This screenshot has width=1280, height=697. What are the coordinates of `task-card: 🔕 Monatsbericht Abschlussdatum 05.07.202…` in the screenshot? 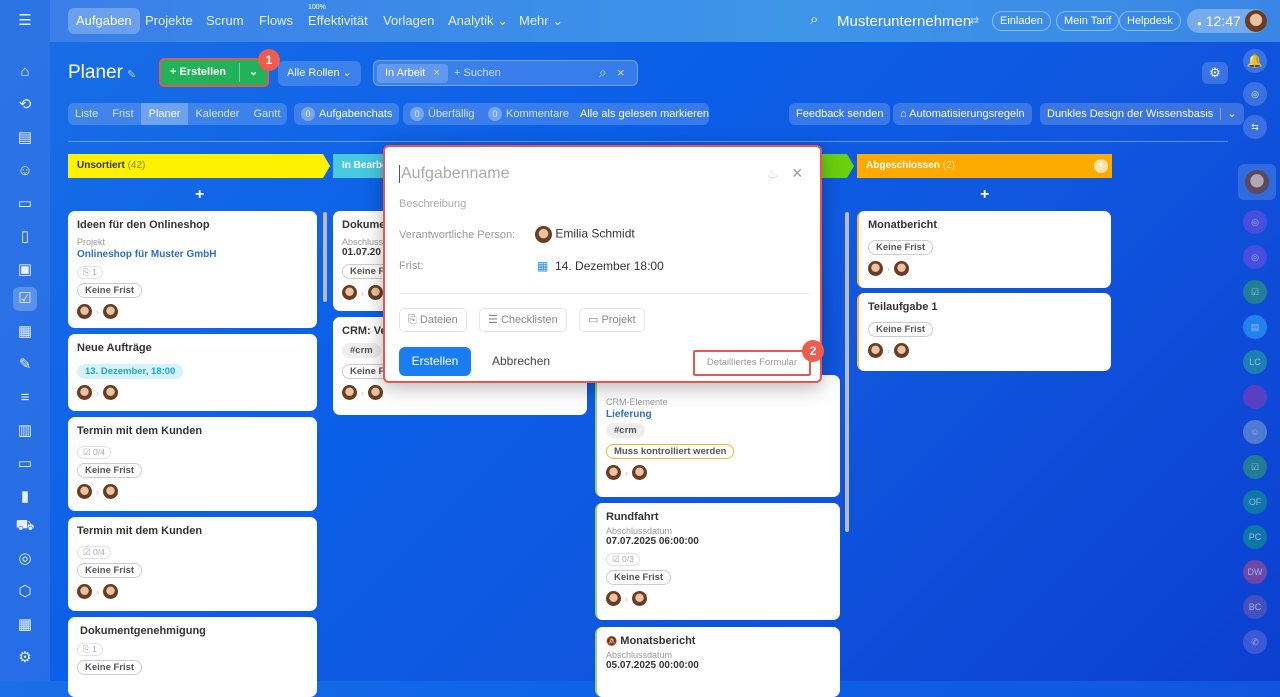 It's located at (717, 662).